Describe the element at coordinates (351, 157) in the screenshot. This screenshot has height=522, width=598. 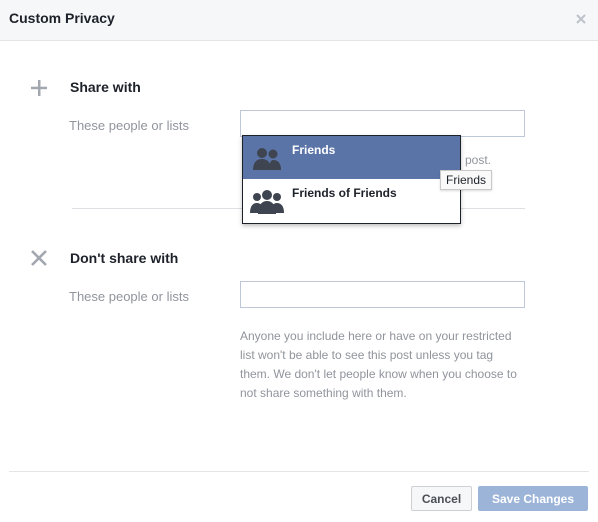
I see `dropdown-item-friends: Friends` at that location.